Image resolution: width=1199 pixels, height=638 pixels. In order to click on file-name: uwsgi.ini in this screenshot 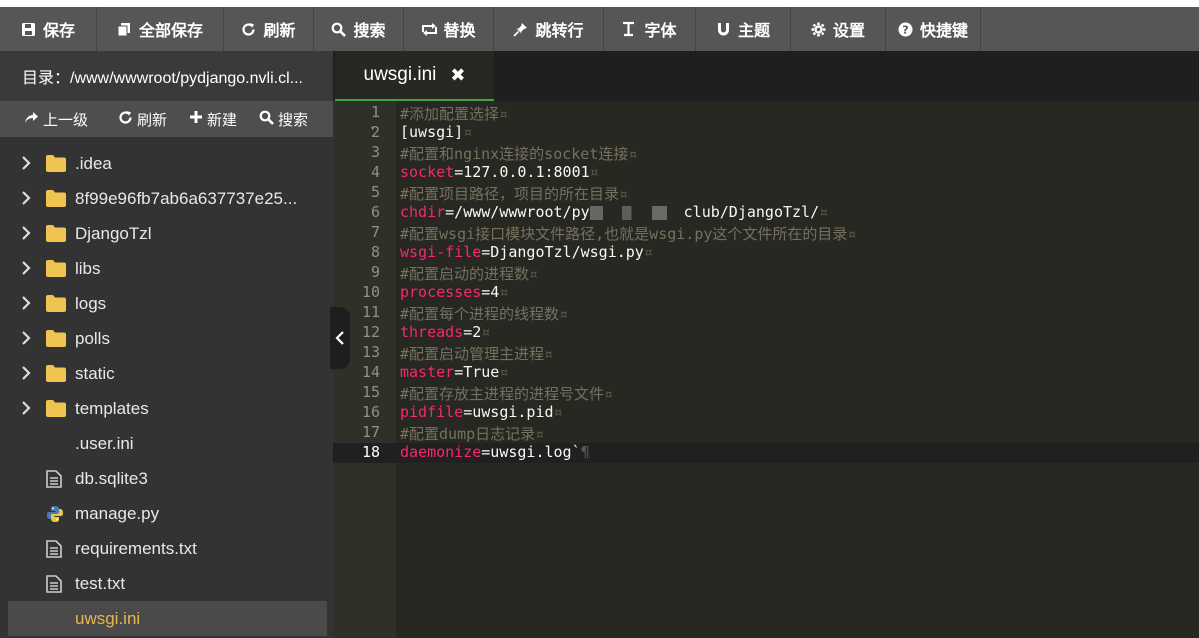, I will do `click(108, 618)`.